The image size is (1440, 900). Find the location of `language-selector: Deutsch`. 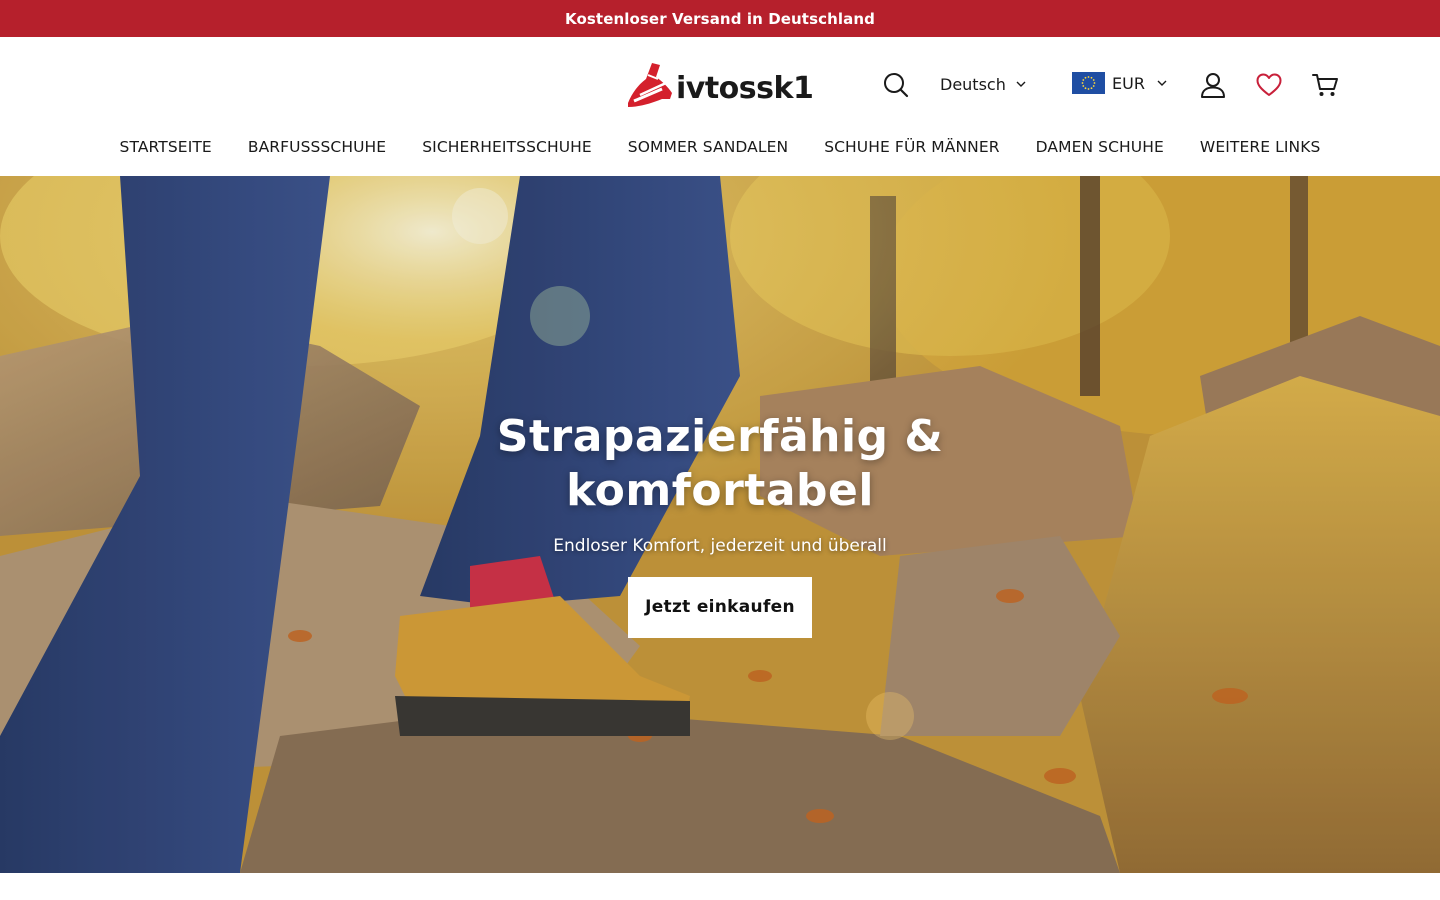

language-selector: Deutsch is located at coordinates (983, 84).